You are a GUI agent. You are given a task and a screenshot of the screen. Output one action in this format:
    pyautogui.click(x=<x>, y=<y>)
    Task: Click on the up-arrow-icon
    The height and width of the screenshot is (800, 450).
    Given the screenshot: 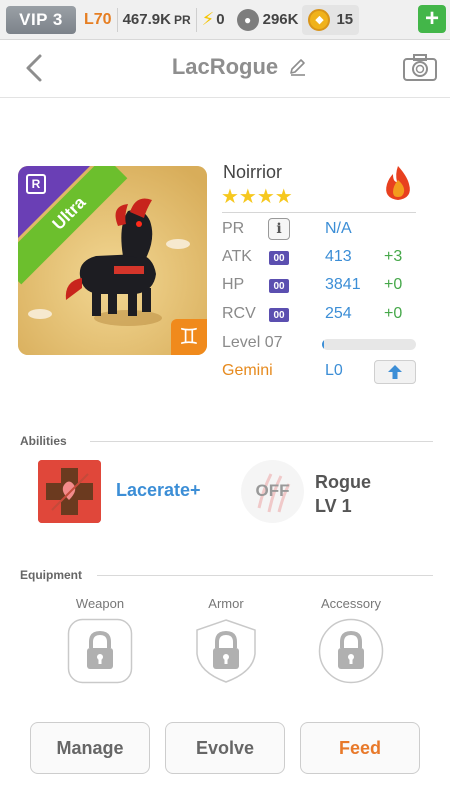 What is the action you would take?
    pyautogui.click(x=395, y=372)
    